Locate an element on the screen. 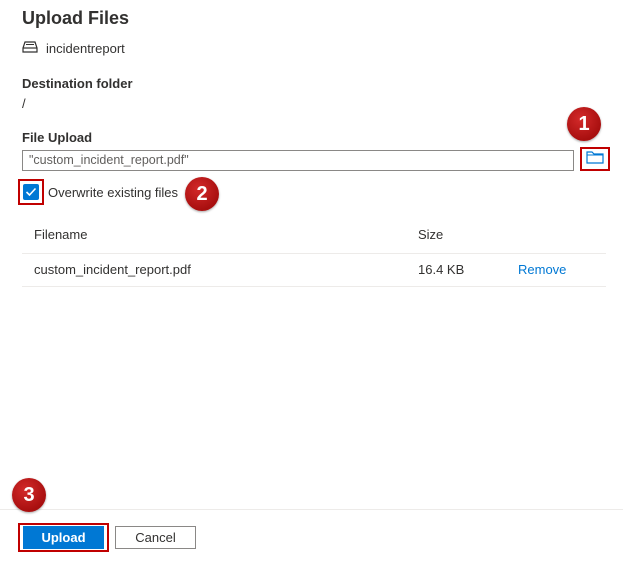 The height and width of the screenshot is (561, 623). footer-divider is located at coordinates (311, 509).